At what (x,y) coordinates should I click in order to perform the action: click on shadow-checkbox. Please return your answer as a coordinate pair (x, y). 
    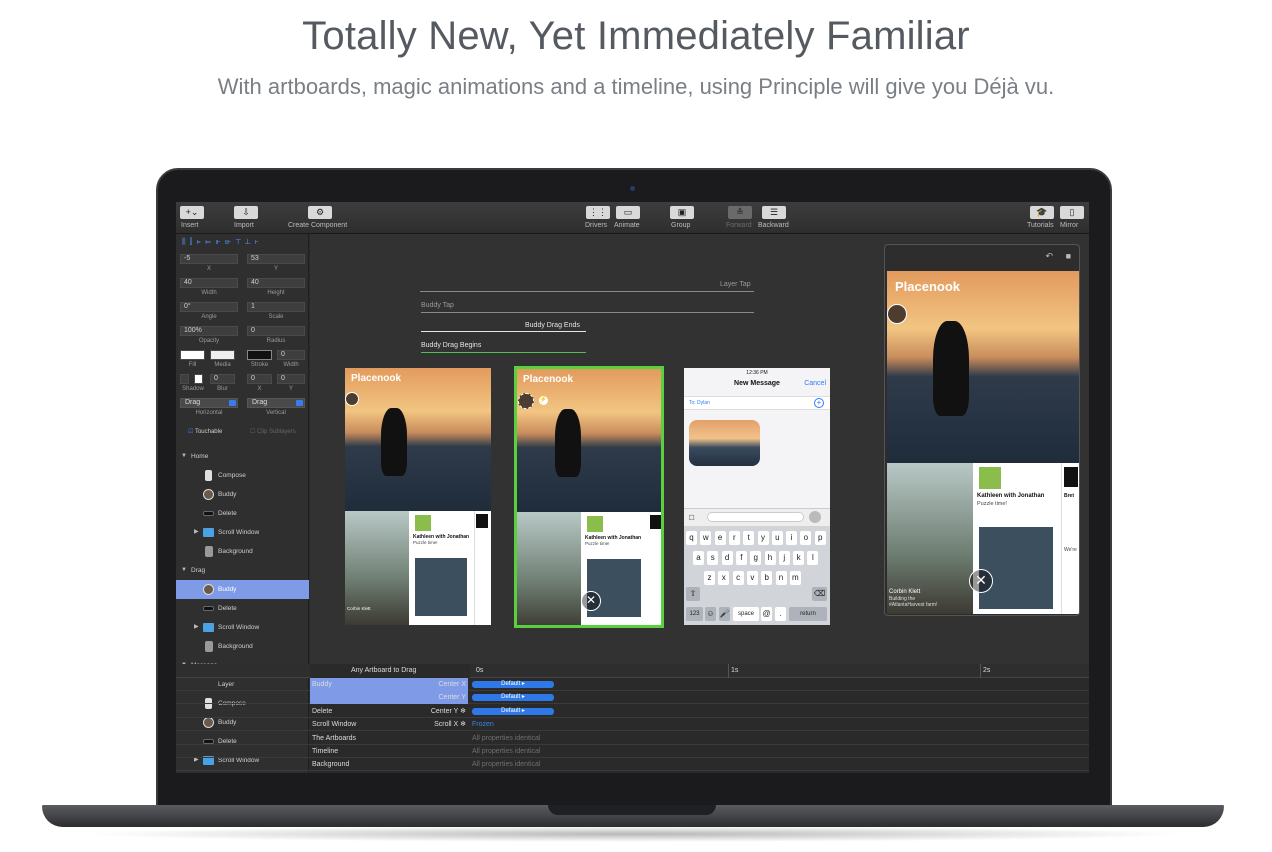
    Looking at the image, I should click on (184, 379).